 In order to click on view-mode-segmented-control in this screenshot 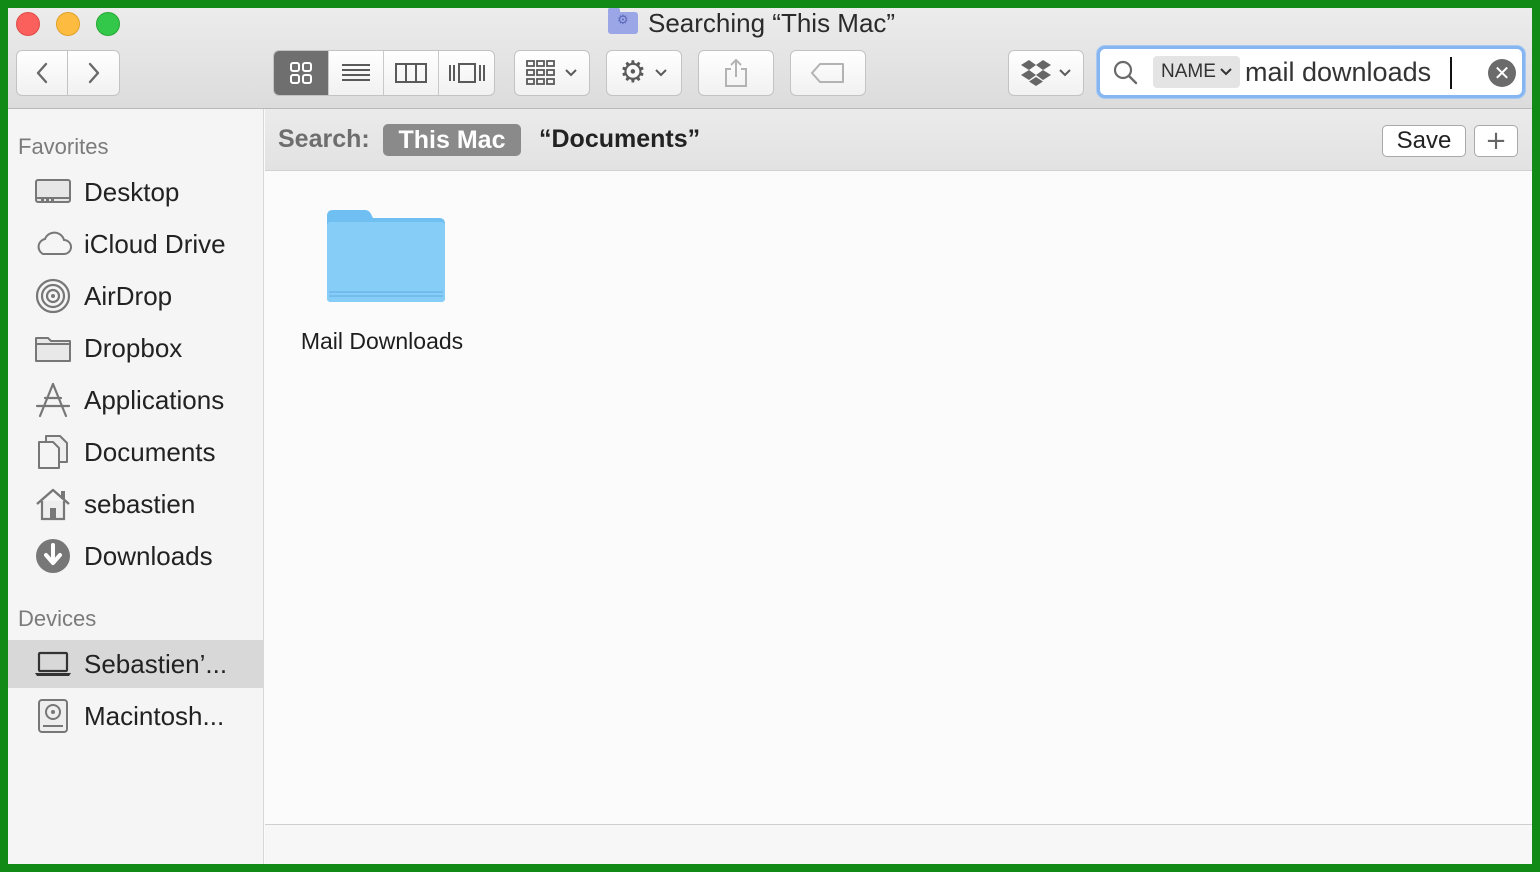, I will do `click(384, 73)`.